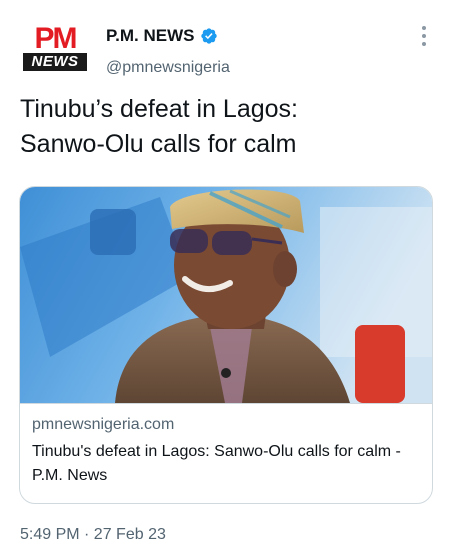 This screenshot has height=549, width=452. I want to click on display-name-row: P.M. NEWS, so click(162, 36).